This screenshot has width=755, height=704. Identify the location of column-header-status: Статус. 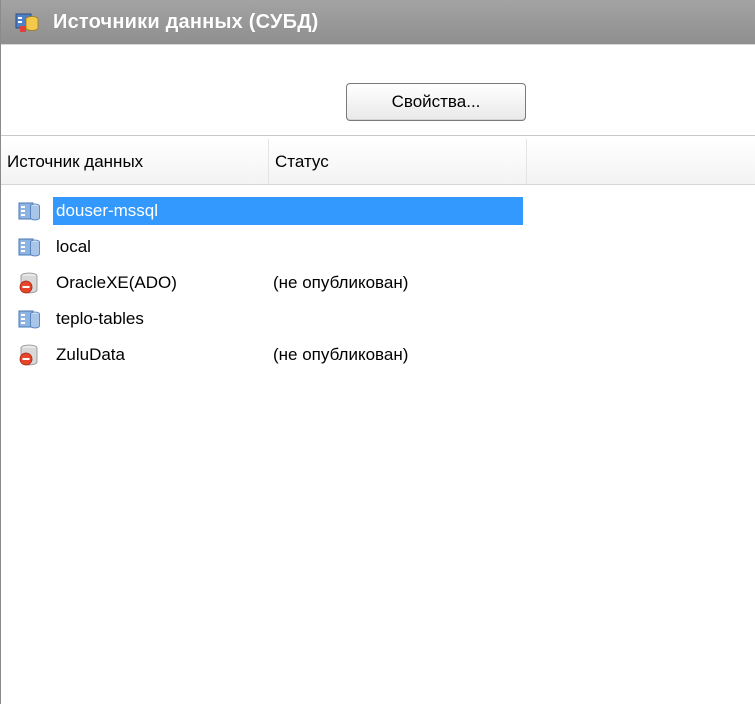
(398, 161).